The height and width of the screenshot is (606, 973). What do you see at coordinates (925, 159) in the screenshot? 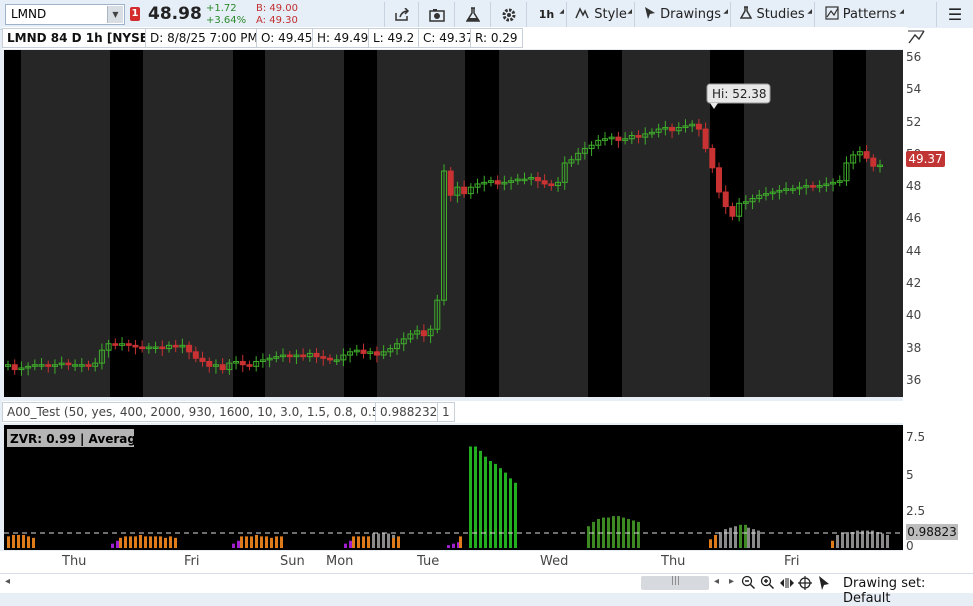
I see `current-price-label: 49.37` at bounding box center [925, 159].